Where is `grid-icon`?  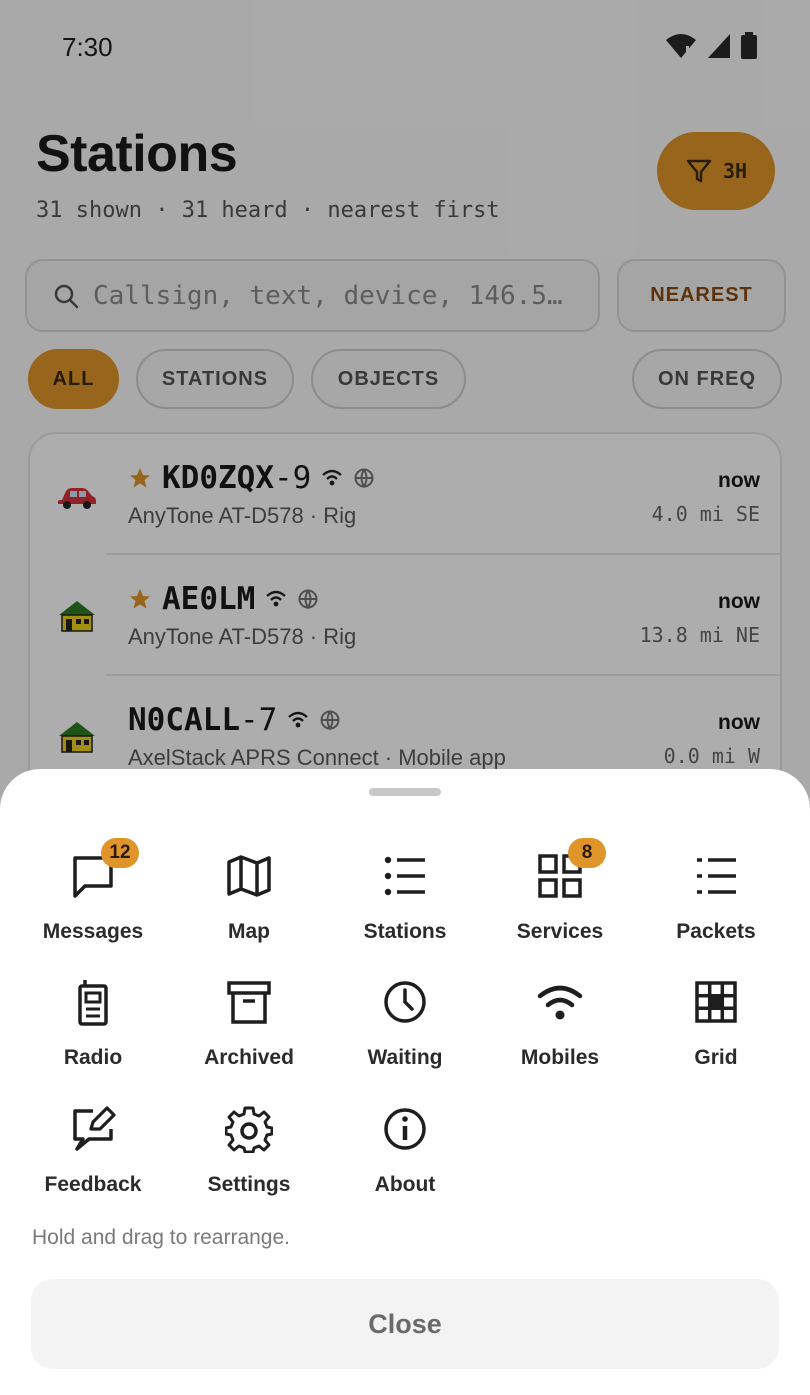 grid-icon is located at coordinates (716, 1002).